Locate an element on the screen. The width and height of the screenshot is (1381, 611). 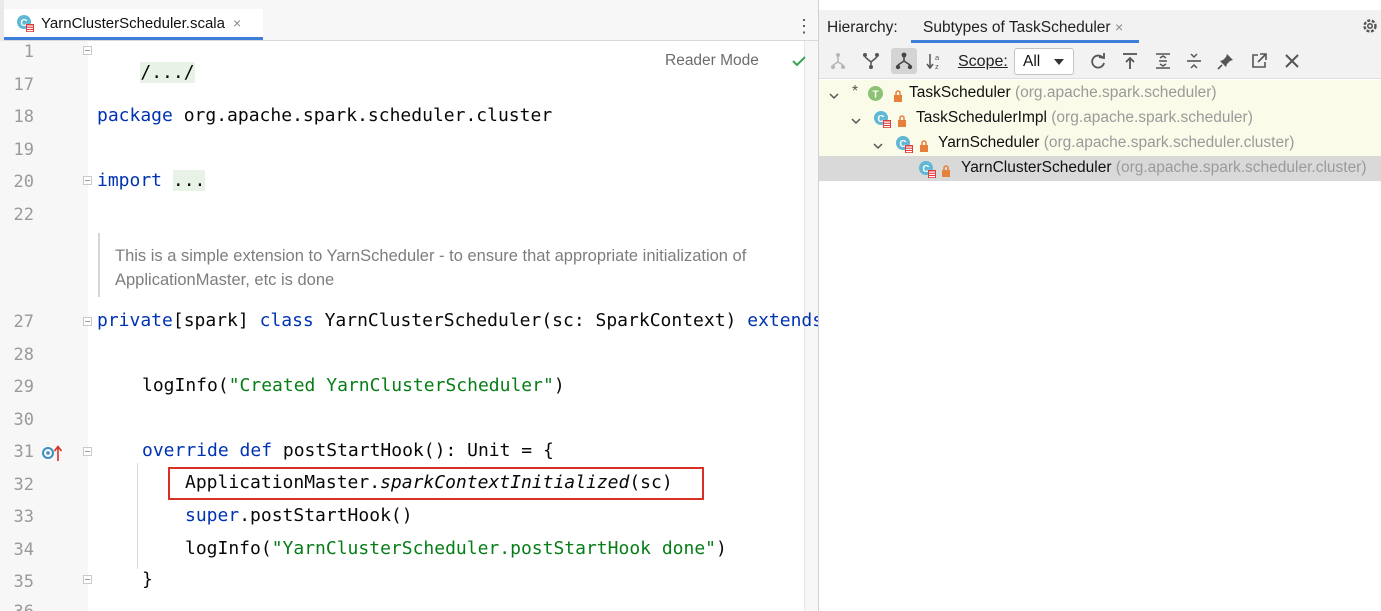
line-number: 20 is located at coordinates (23, 182).